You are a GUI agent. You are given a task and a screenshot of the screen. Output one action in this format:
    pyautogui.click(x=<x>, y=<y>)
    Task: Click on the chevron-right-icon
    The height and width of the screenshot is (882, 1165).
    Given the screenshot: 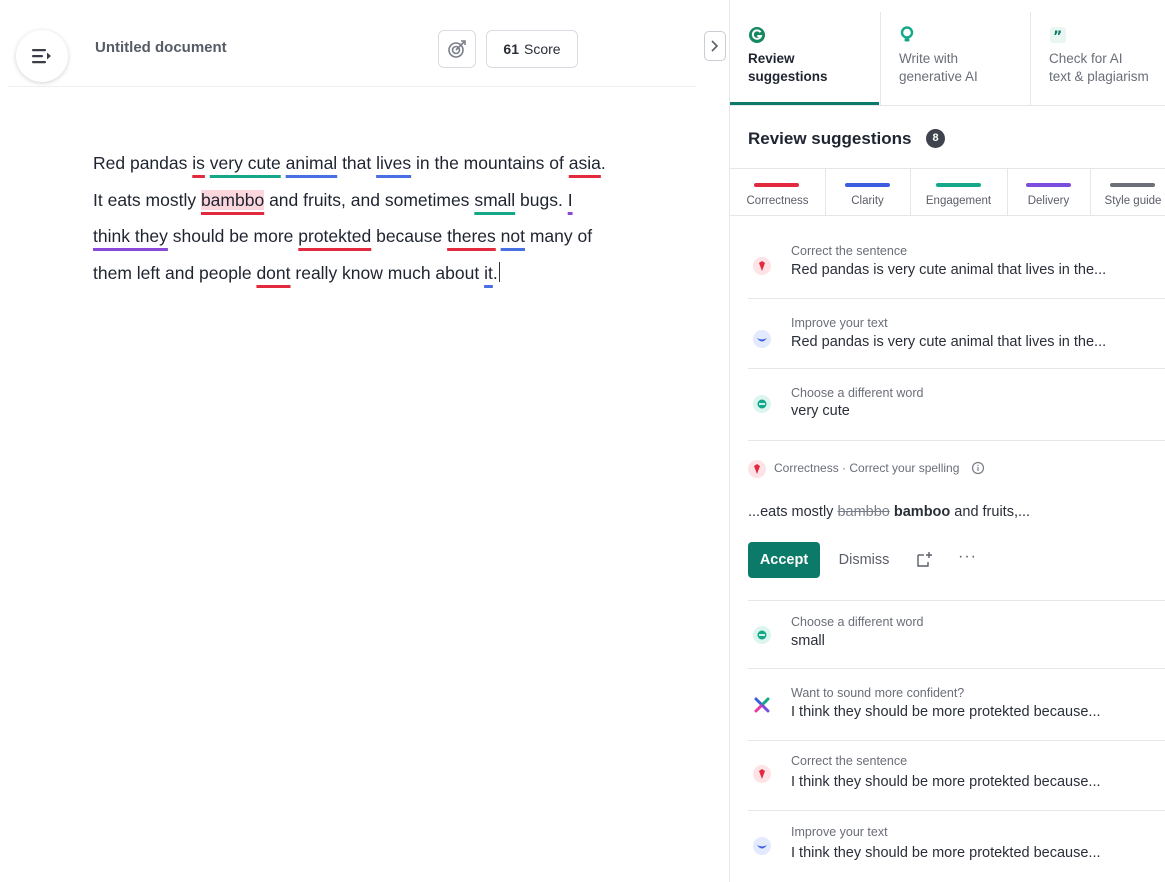 What is the action you would take?
    pyautogui.click(x=715, y=46)
    